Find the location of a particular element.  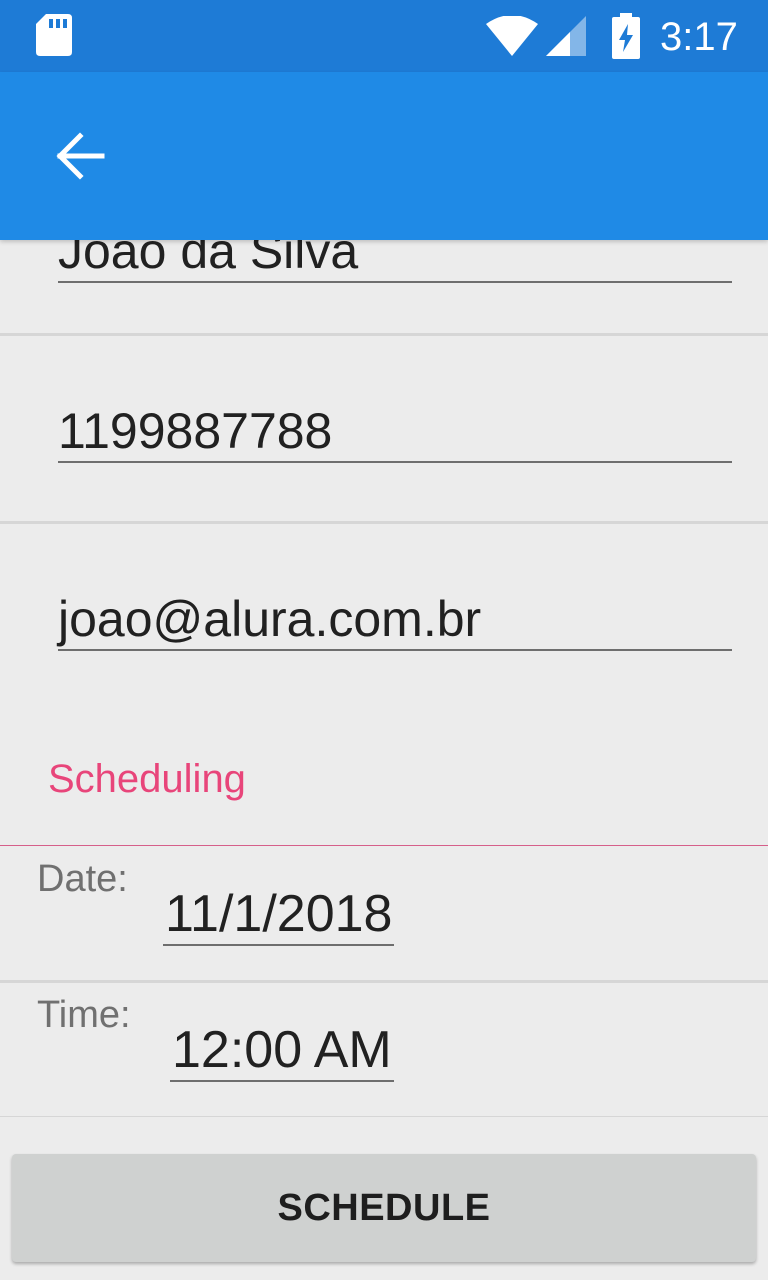

arrow-back-icon is located at coordinates (80, 156).